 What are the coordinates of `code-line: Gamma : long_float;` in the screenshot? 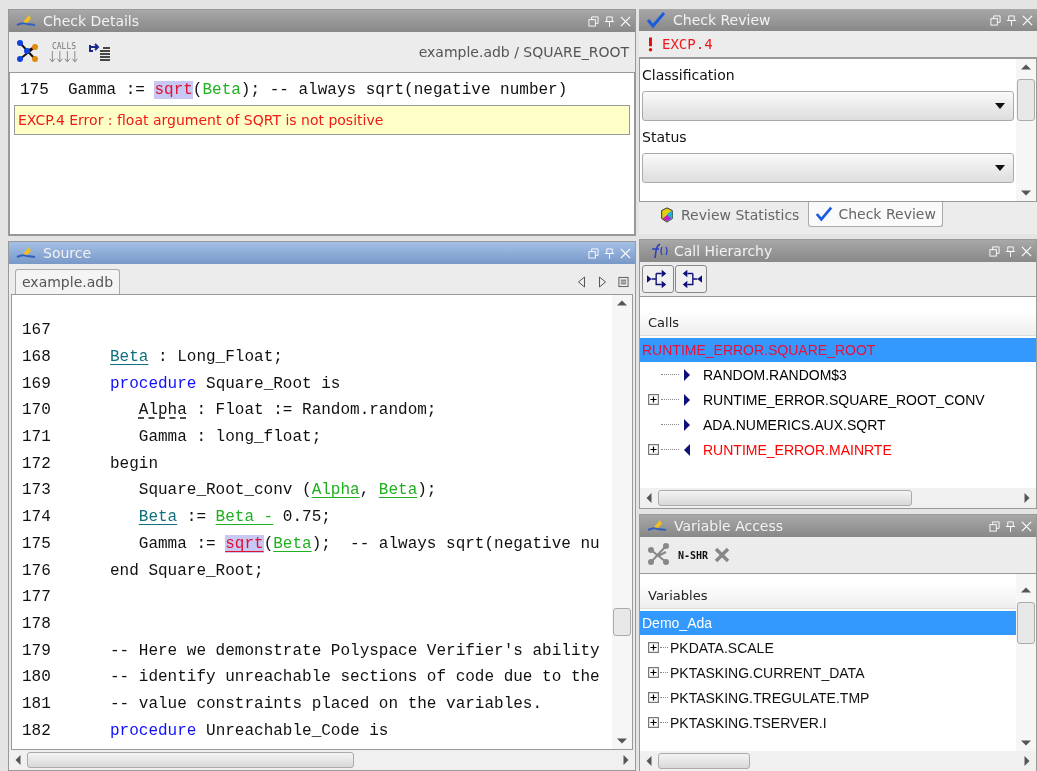 It's located at (229, 437).